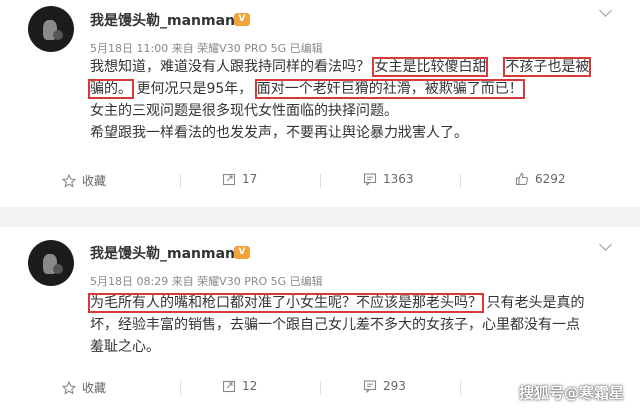 The height and width of the screenshot is (411, 640). Describe the element at coordinates (335, 325) in the screenshot. I see `text-line: 坏，经验丰富的销售，去骗一个跟自己女儿差不多大的女孩子，心里都没有一点` at that location.